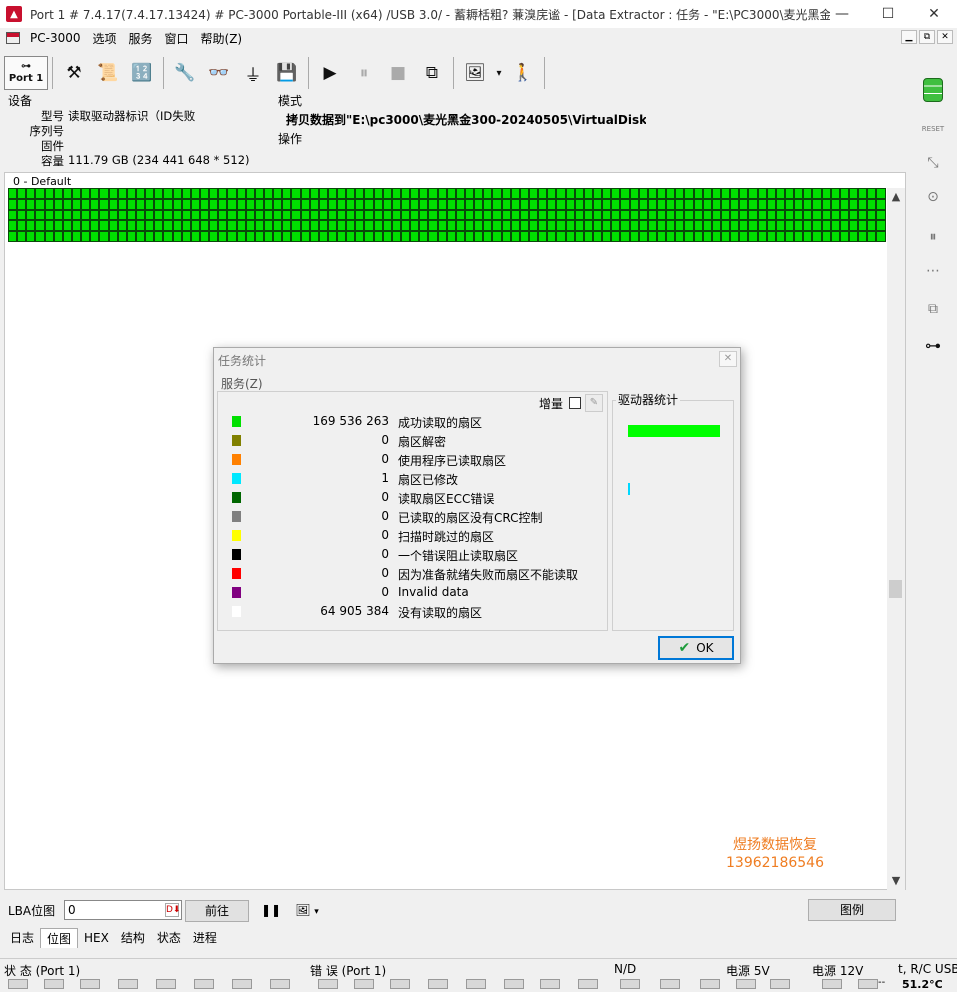  I want to click on pen-icon: ✎, so click(594, 403).